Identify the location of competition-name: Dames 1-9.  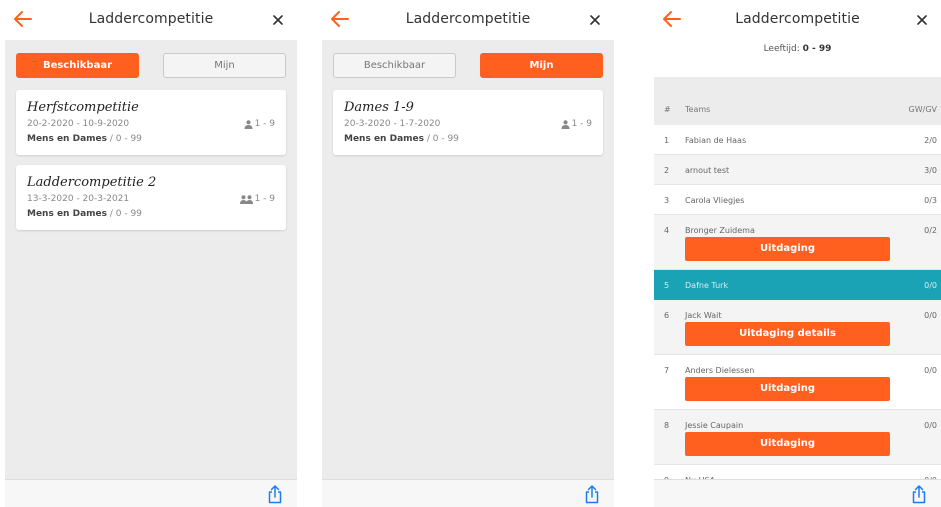
(379, 107).